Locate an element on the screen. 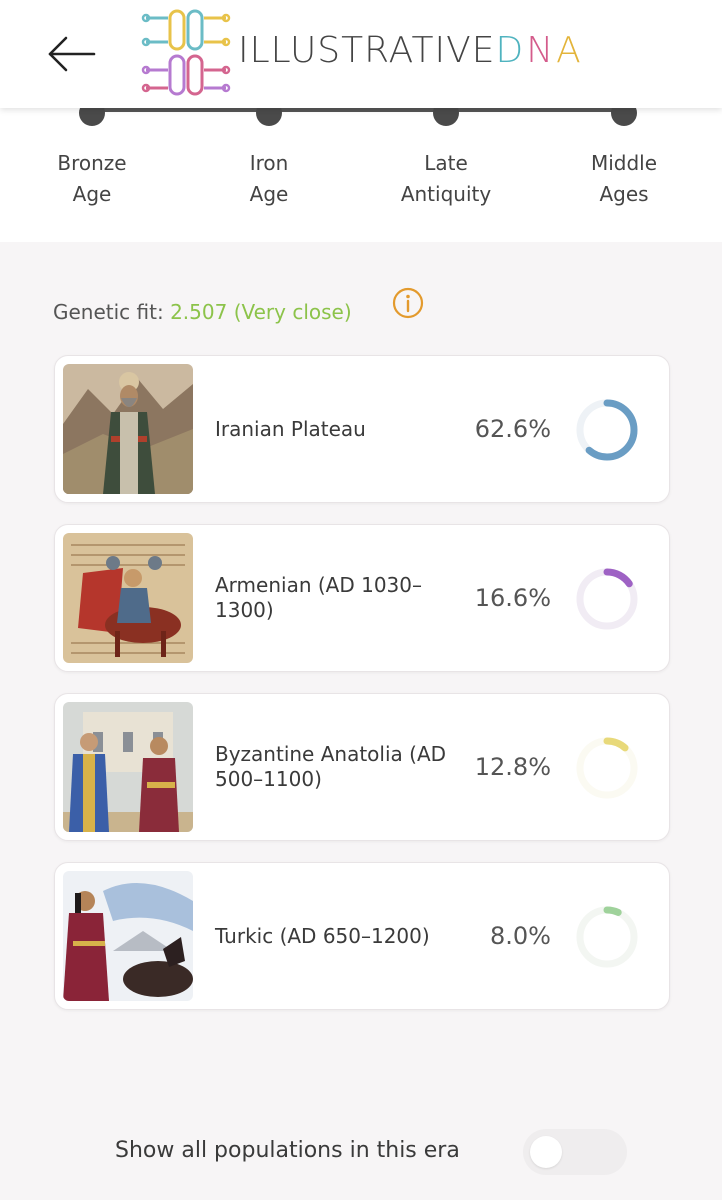 Image resolution: width=722 pixels, height=1200 pixels. population-card-iranian-plateau: Iranian Plateau 62.6% is located at coordinates (362, 429).